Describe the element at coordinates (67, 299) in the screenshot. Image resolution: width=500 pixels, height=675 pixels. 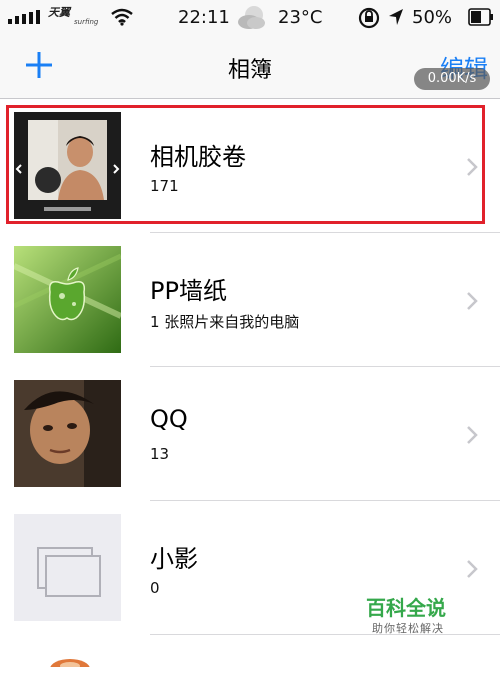
I see `apple-wallpaper-thumbnail` at that location.